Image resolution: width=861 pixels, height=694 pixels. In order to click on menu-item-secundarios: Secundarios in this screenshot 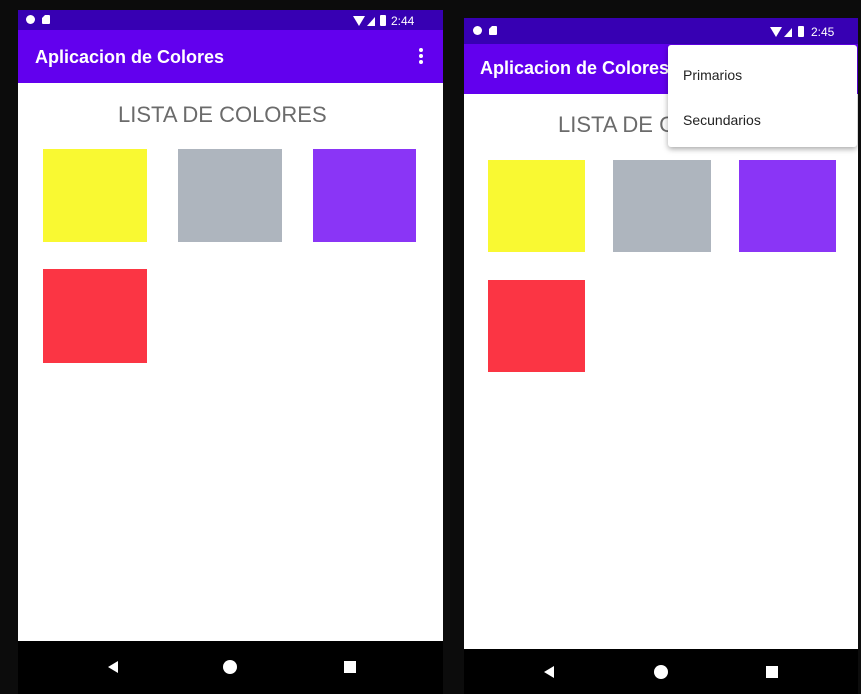, I will do `click(722, 120)`.